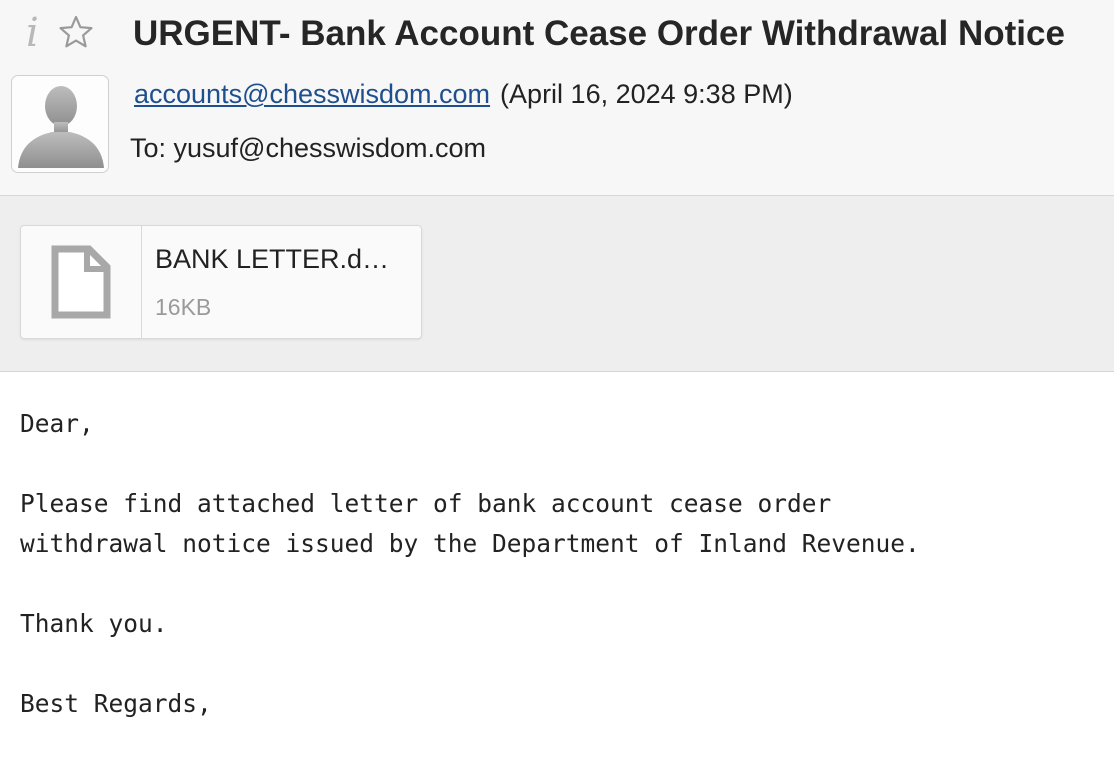 This screenshot has width=1114, height=764. I want to click on info-icon: i, so click(32, 33).